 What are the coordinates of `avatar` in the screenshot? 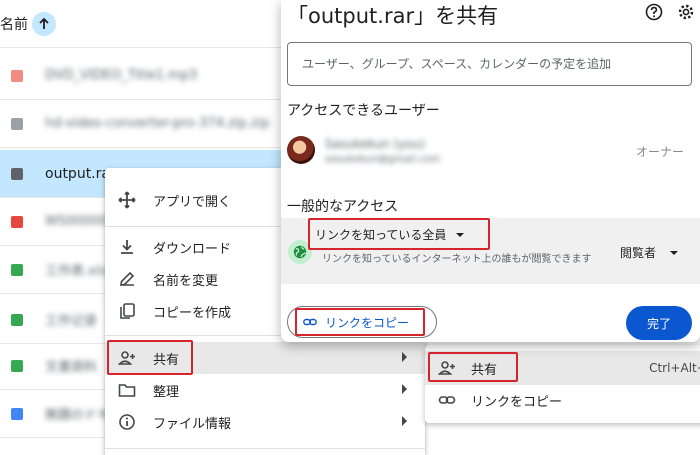 It's located at (301, 150).